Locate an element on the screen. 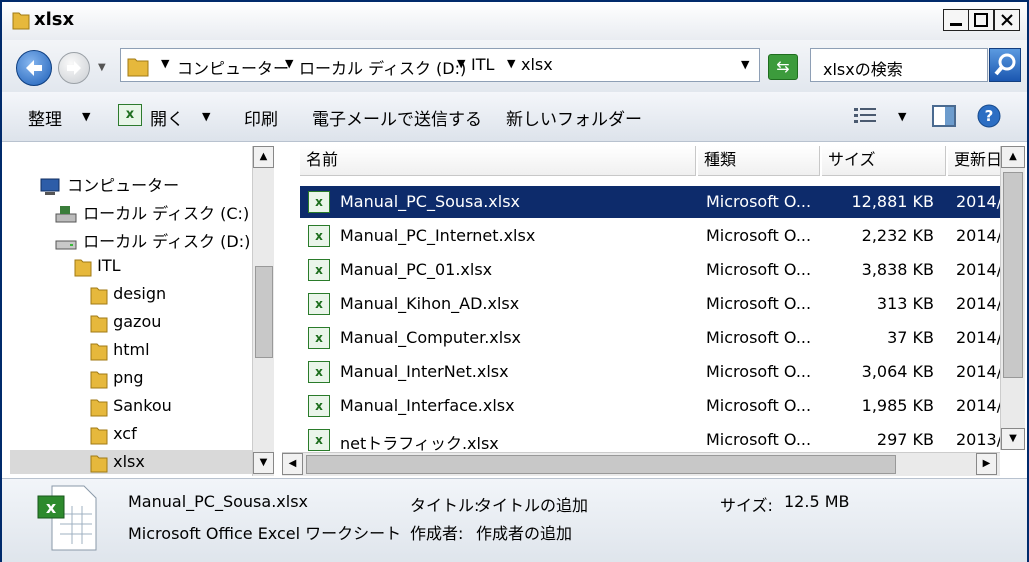  search-button is located at coordinates (1005, 65).